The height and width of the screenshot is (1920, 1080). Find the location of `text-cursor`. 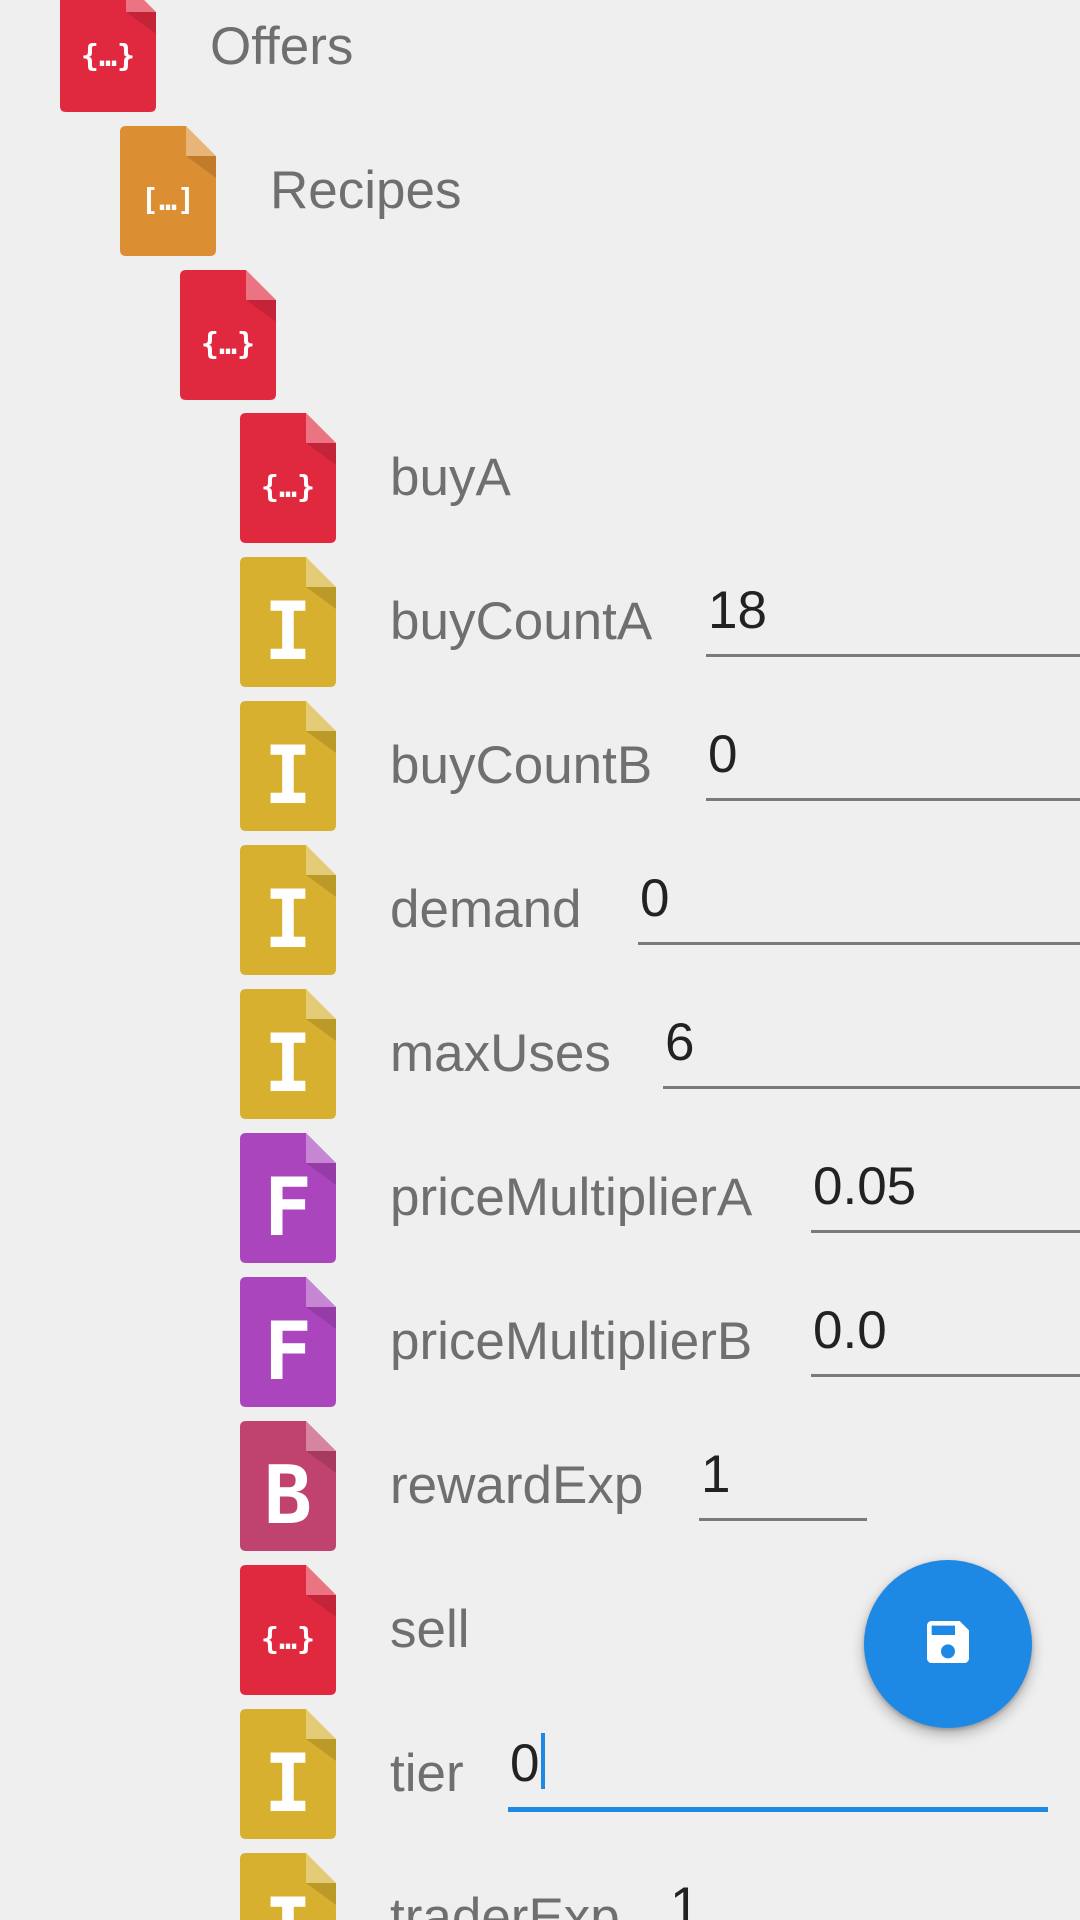

text-cursor is located at coordinates (543, 1761).